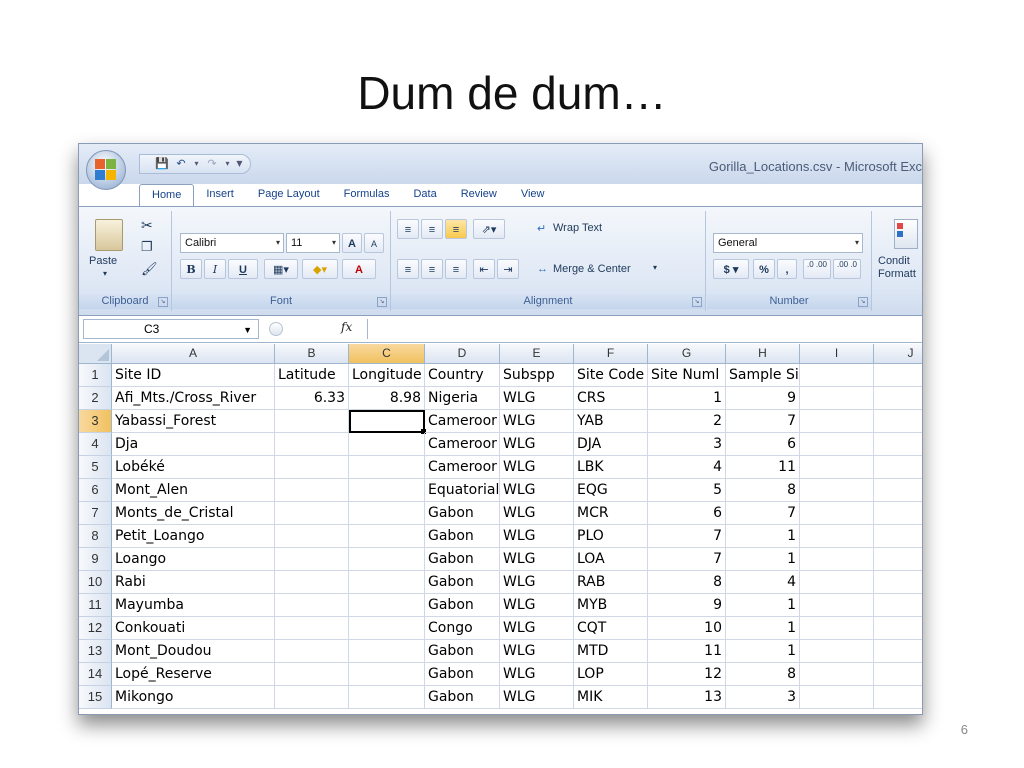 Image resolution: width=1024 pixels, height=768 pixels. What do you see at coordinates (95, 513) in the screenshot?
I see `row-header-7: 7` at bounding box center [95, 513].